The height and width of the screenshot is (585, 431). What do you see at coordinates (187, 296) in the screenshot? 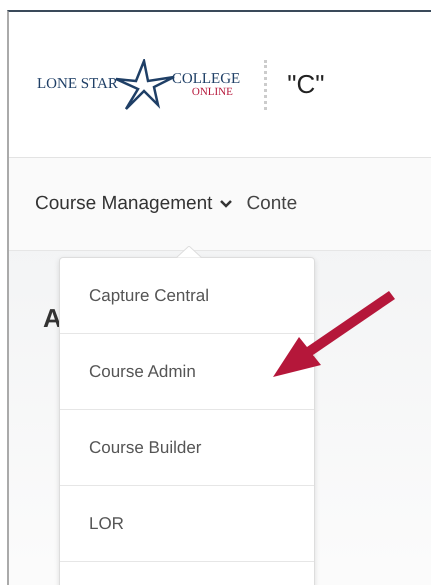
I see `menu-item: Capture Central` at bounding box center [187, 296].